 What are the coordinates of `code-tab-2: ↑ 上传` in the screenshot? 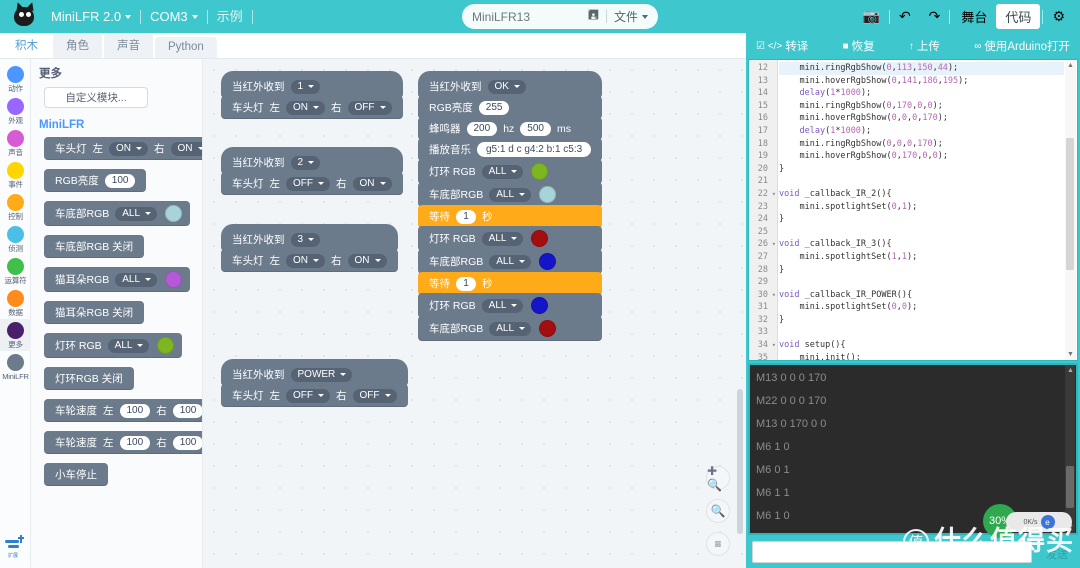 It's located at (924, 46).